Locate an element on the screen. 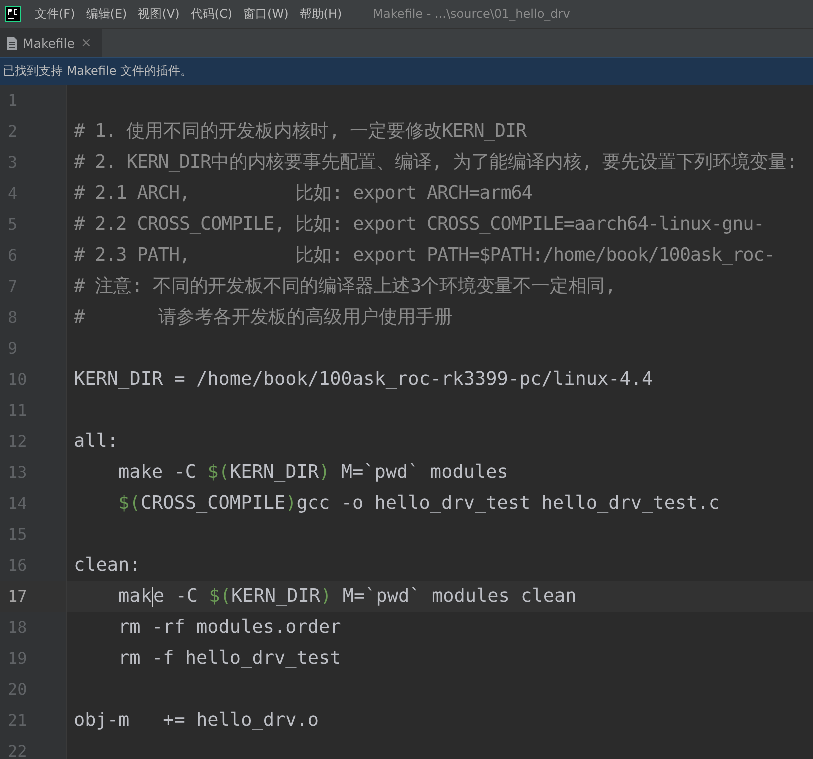 This screenshot has width=813, height=759. code-text: rm -f hello_drv_test is located at coordinates (230, 658).